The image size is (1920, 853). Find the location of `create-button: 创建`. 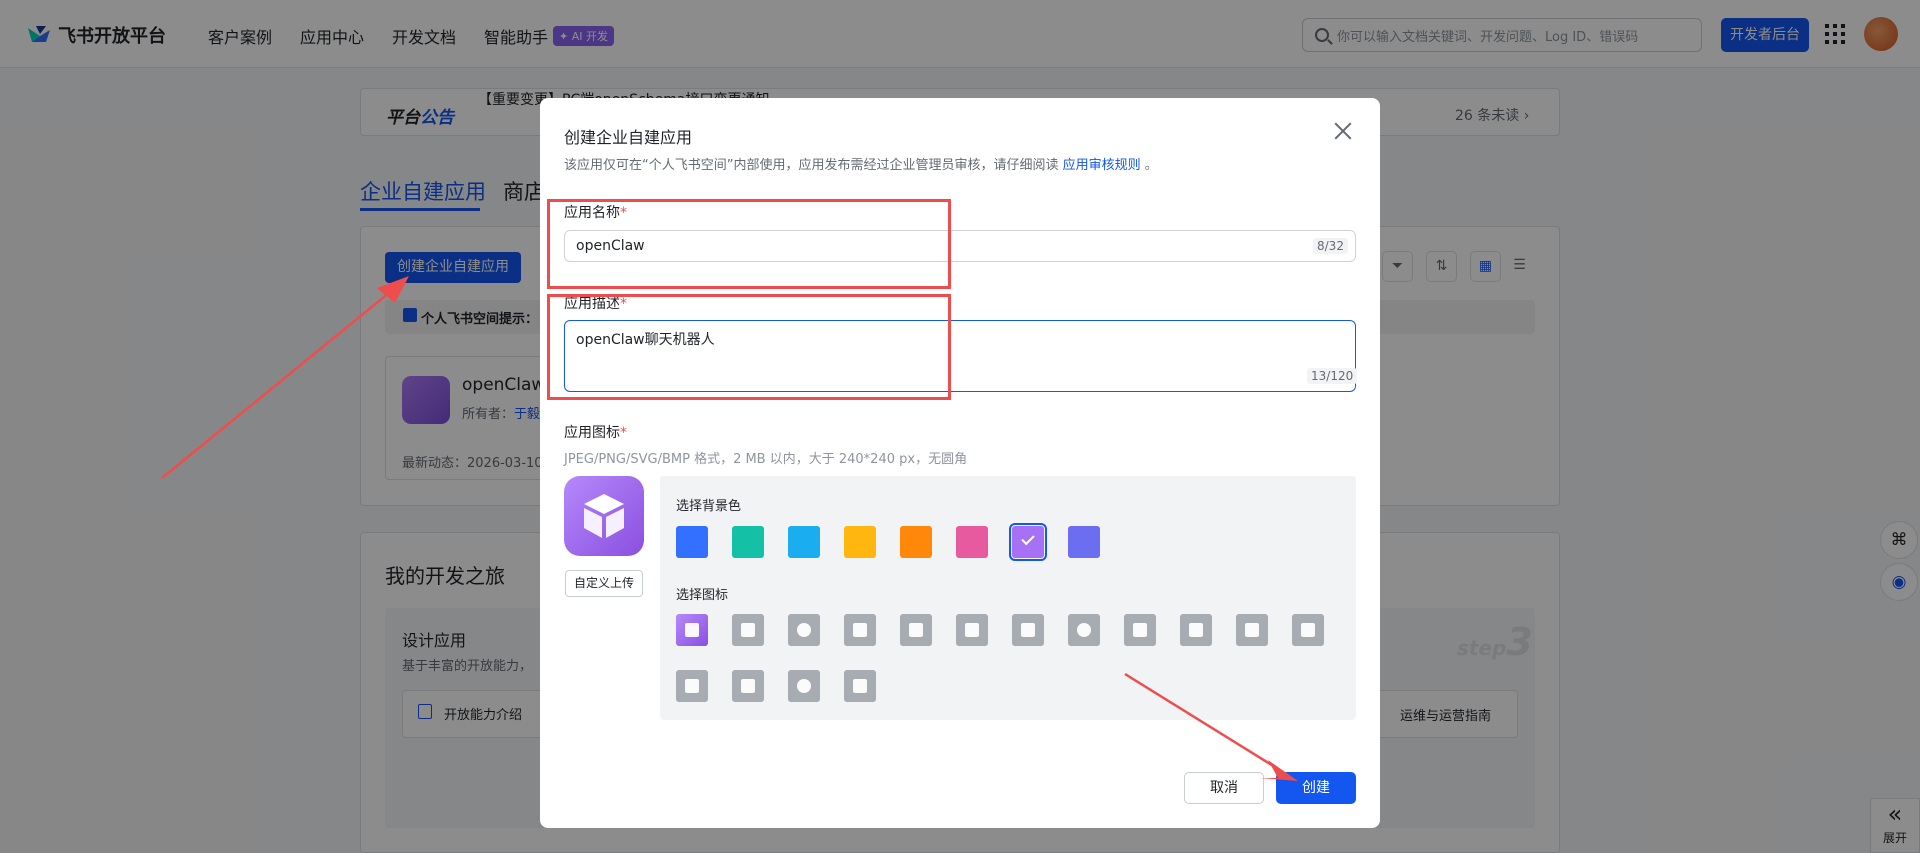

create-button: 创建 is located at coordinates (1316, 788).